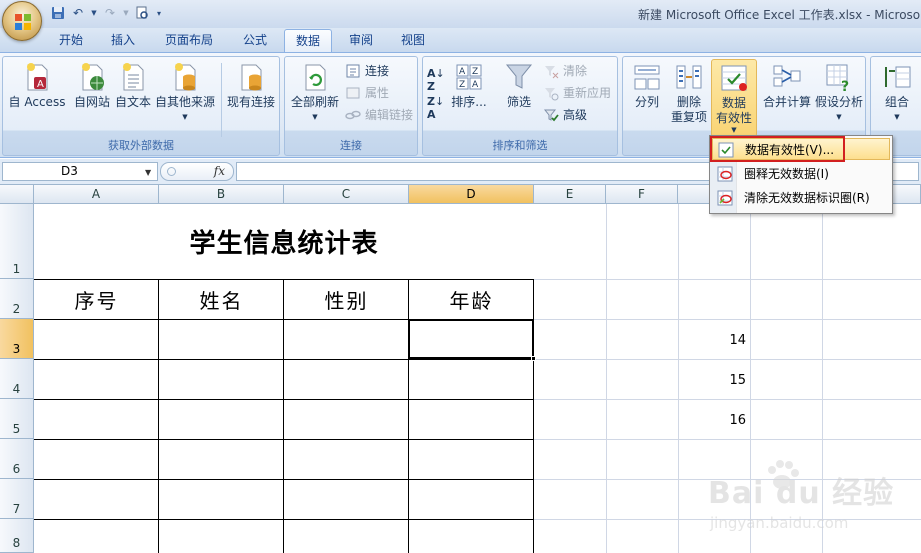 The width and height of the screenshot is (921, 553). Describe the element at coordinates (221, 299) in the screenshot. I see `header-cell-name: 姓名` at that location.